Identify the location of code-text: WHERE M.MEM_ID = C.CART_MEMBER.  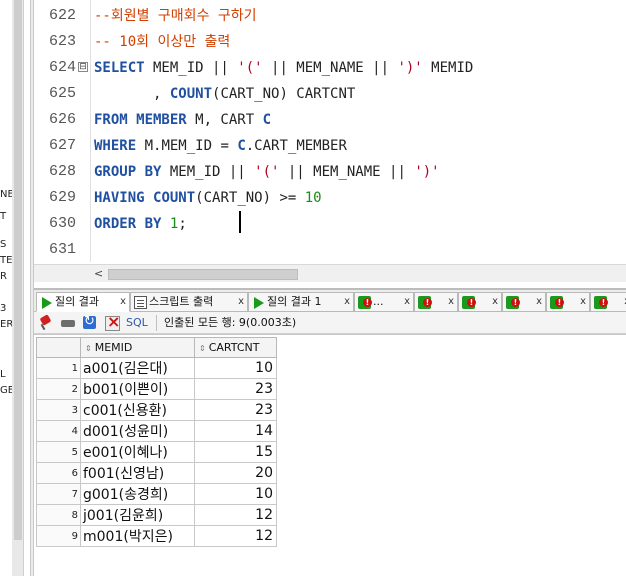
(220, 146).